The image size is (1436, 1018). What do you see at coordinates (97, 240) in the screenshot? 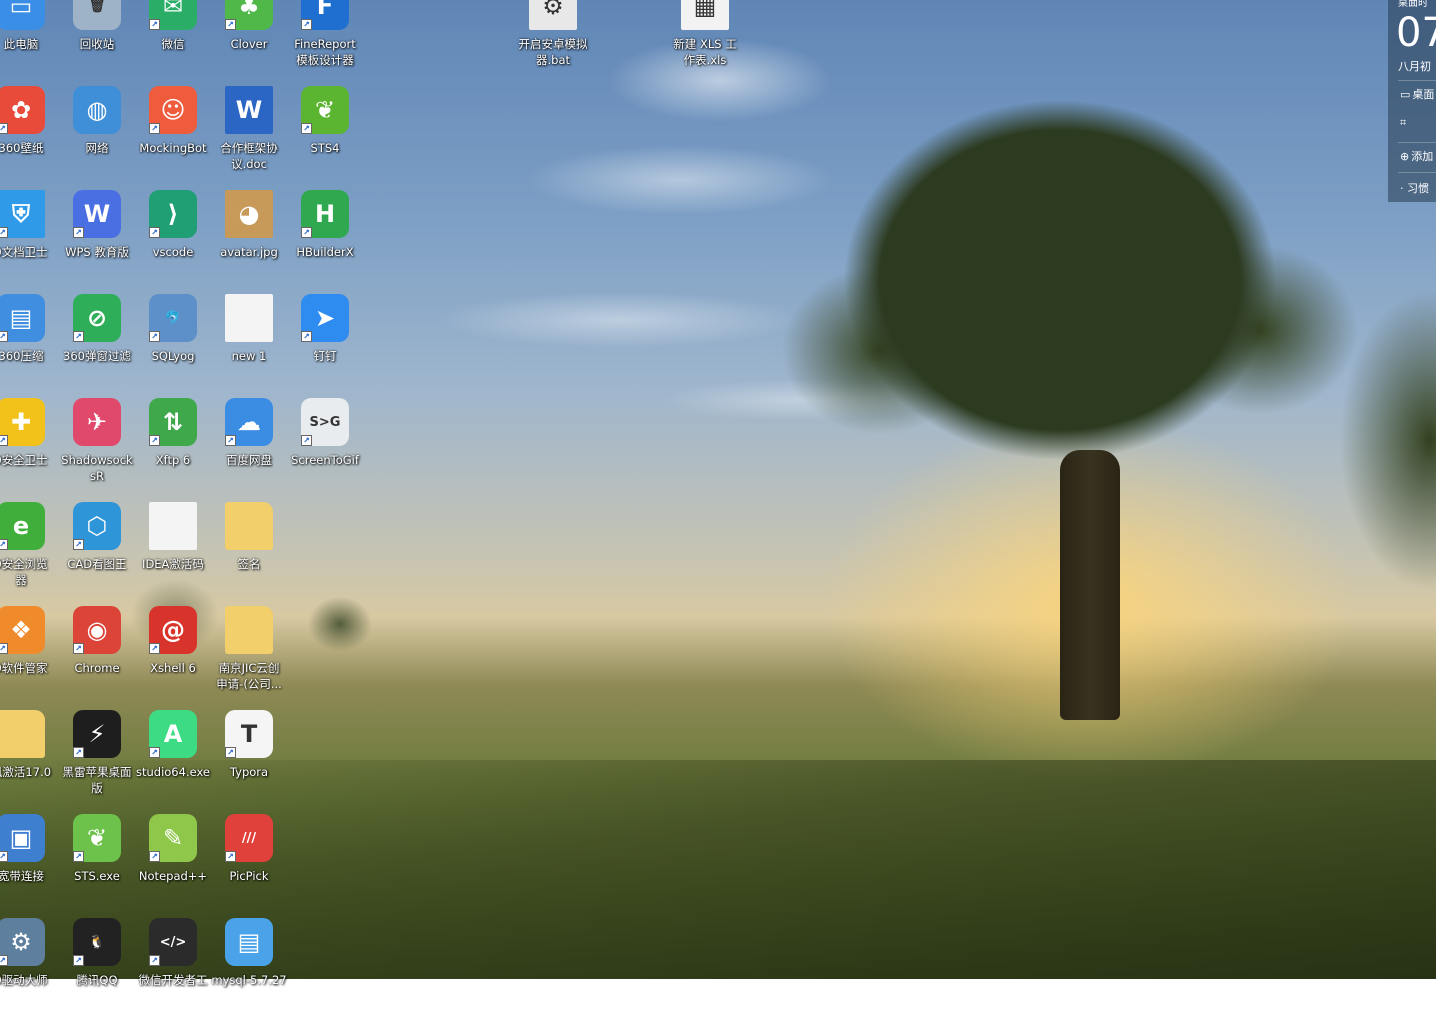
I see `desktop-shortcut: W ↗ WPS 教育版` at bounding box center [97, 240].